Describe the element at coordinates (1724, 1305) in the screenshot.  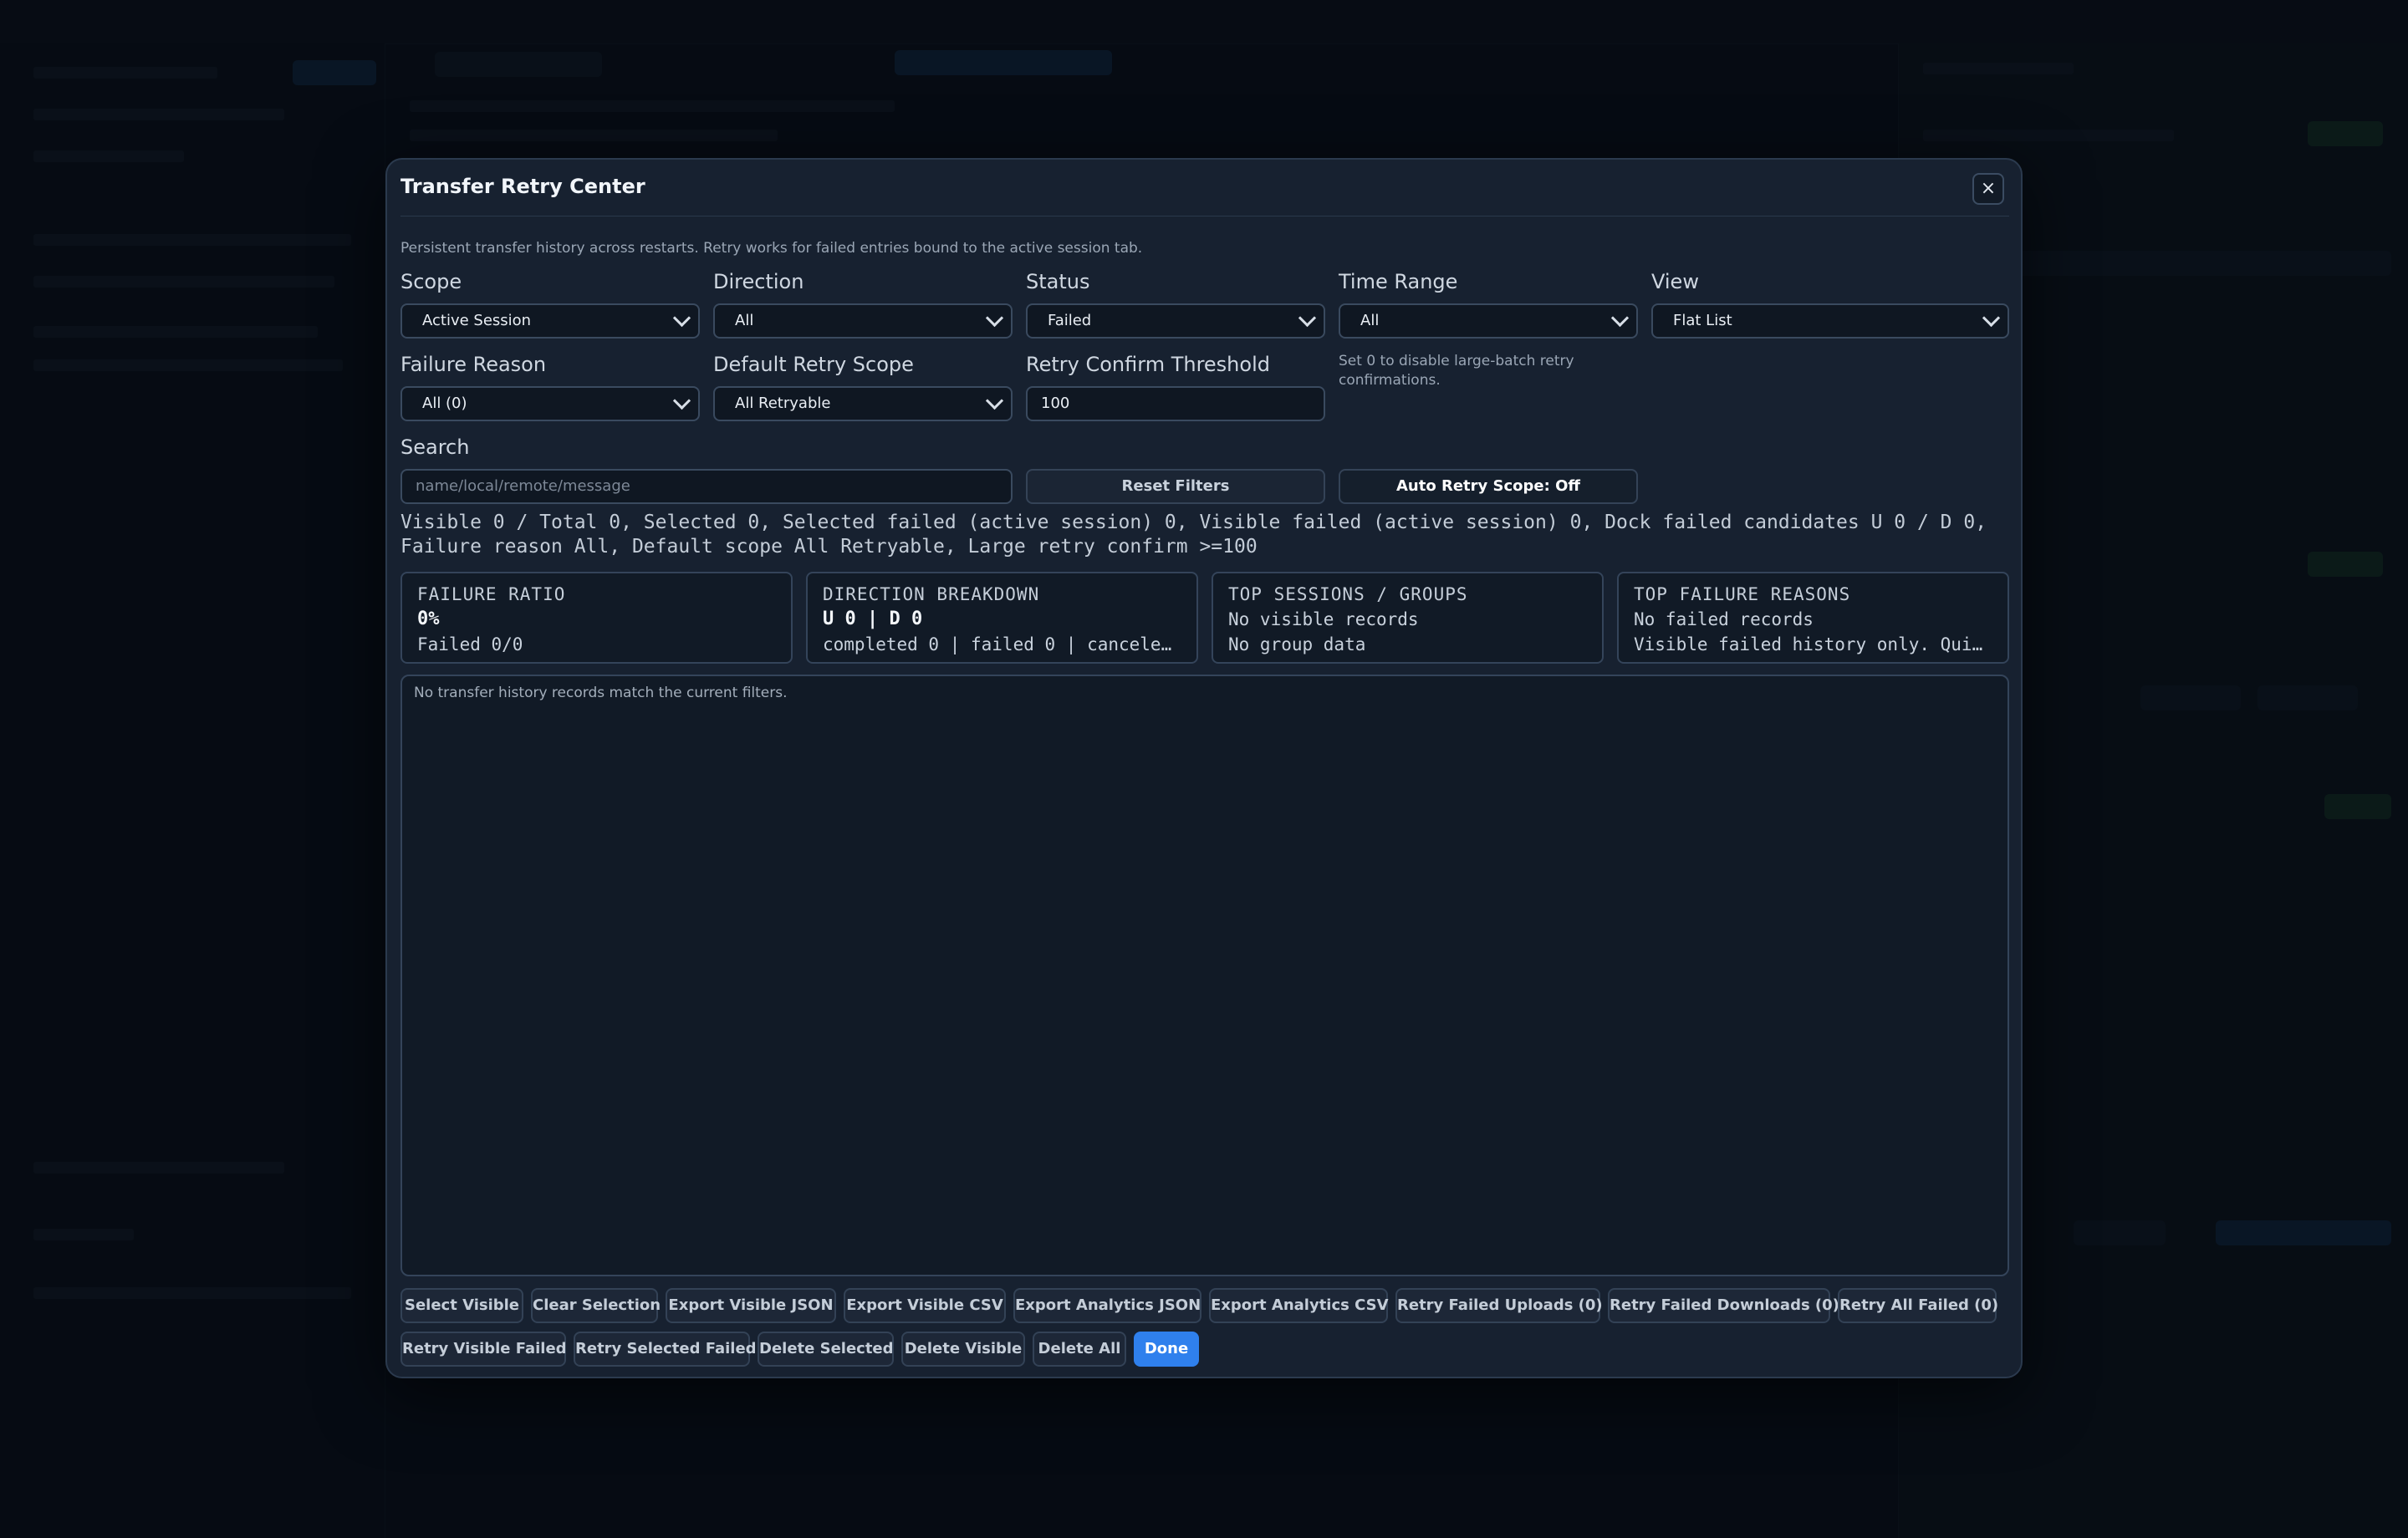
I see `retry-failed-downloads-button: Retry Failed Downloads (0)` at that location.